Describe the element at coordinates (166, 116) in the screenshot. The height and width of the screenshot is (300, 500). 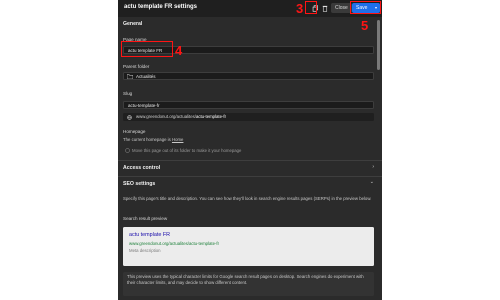
I see `url-prefix: www.greendonut.org/actualites/` at that location.